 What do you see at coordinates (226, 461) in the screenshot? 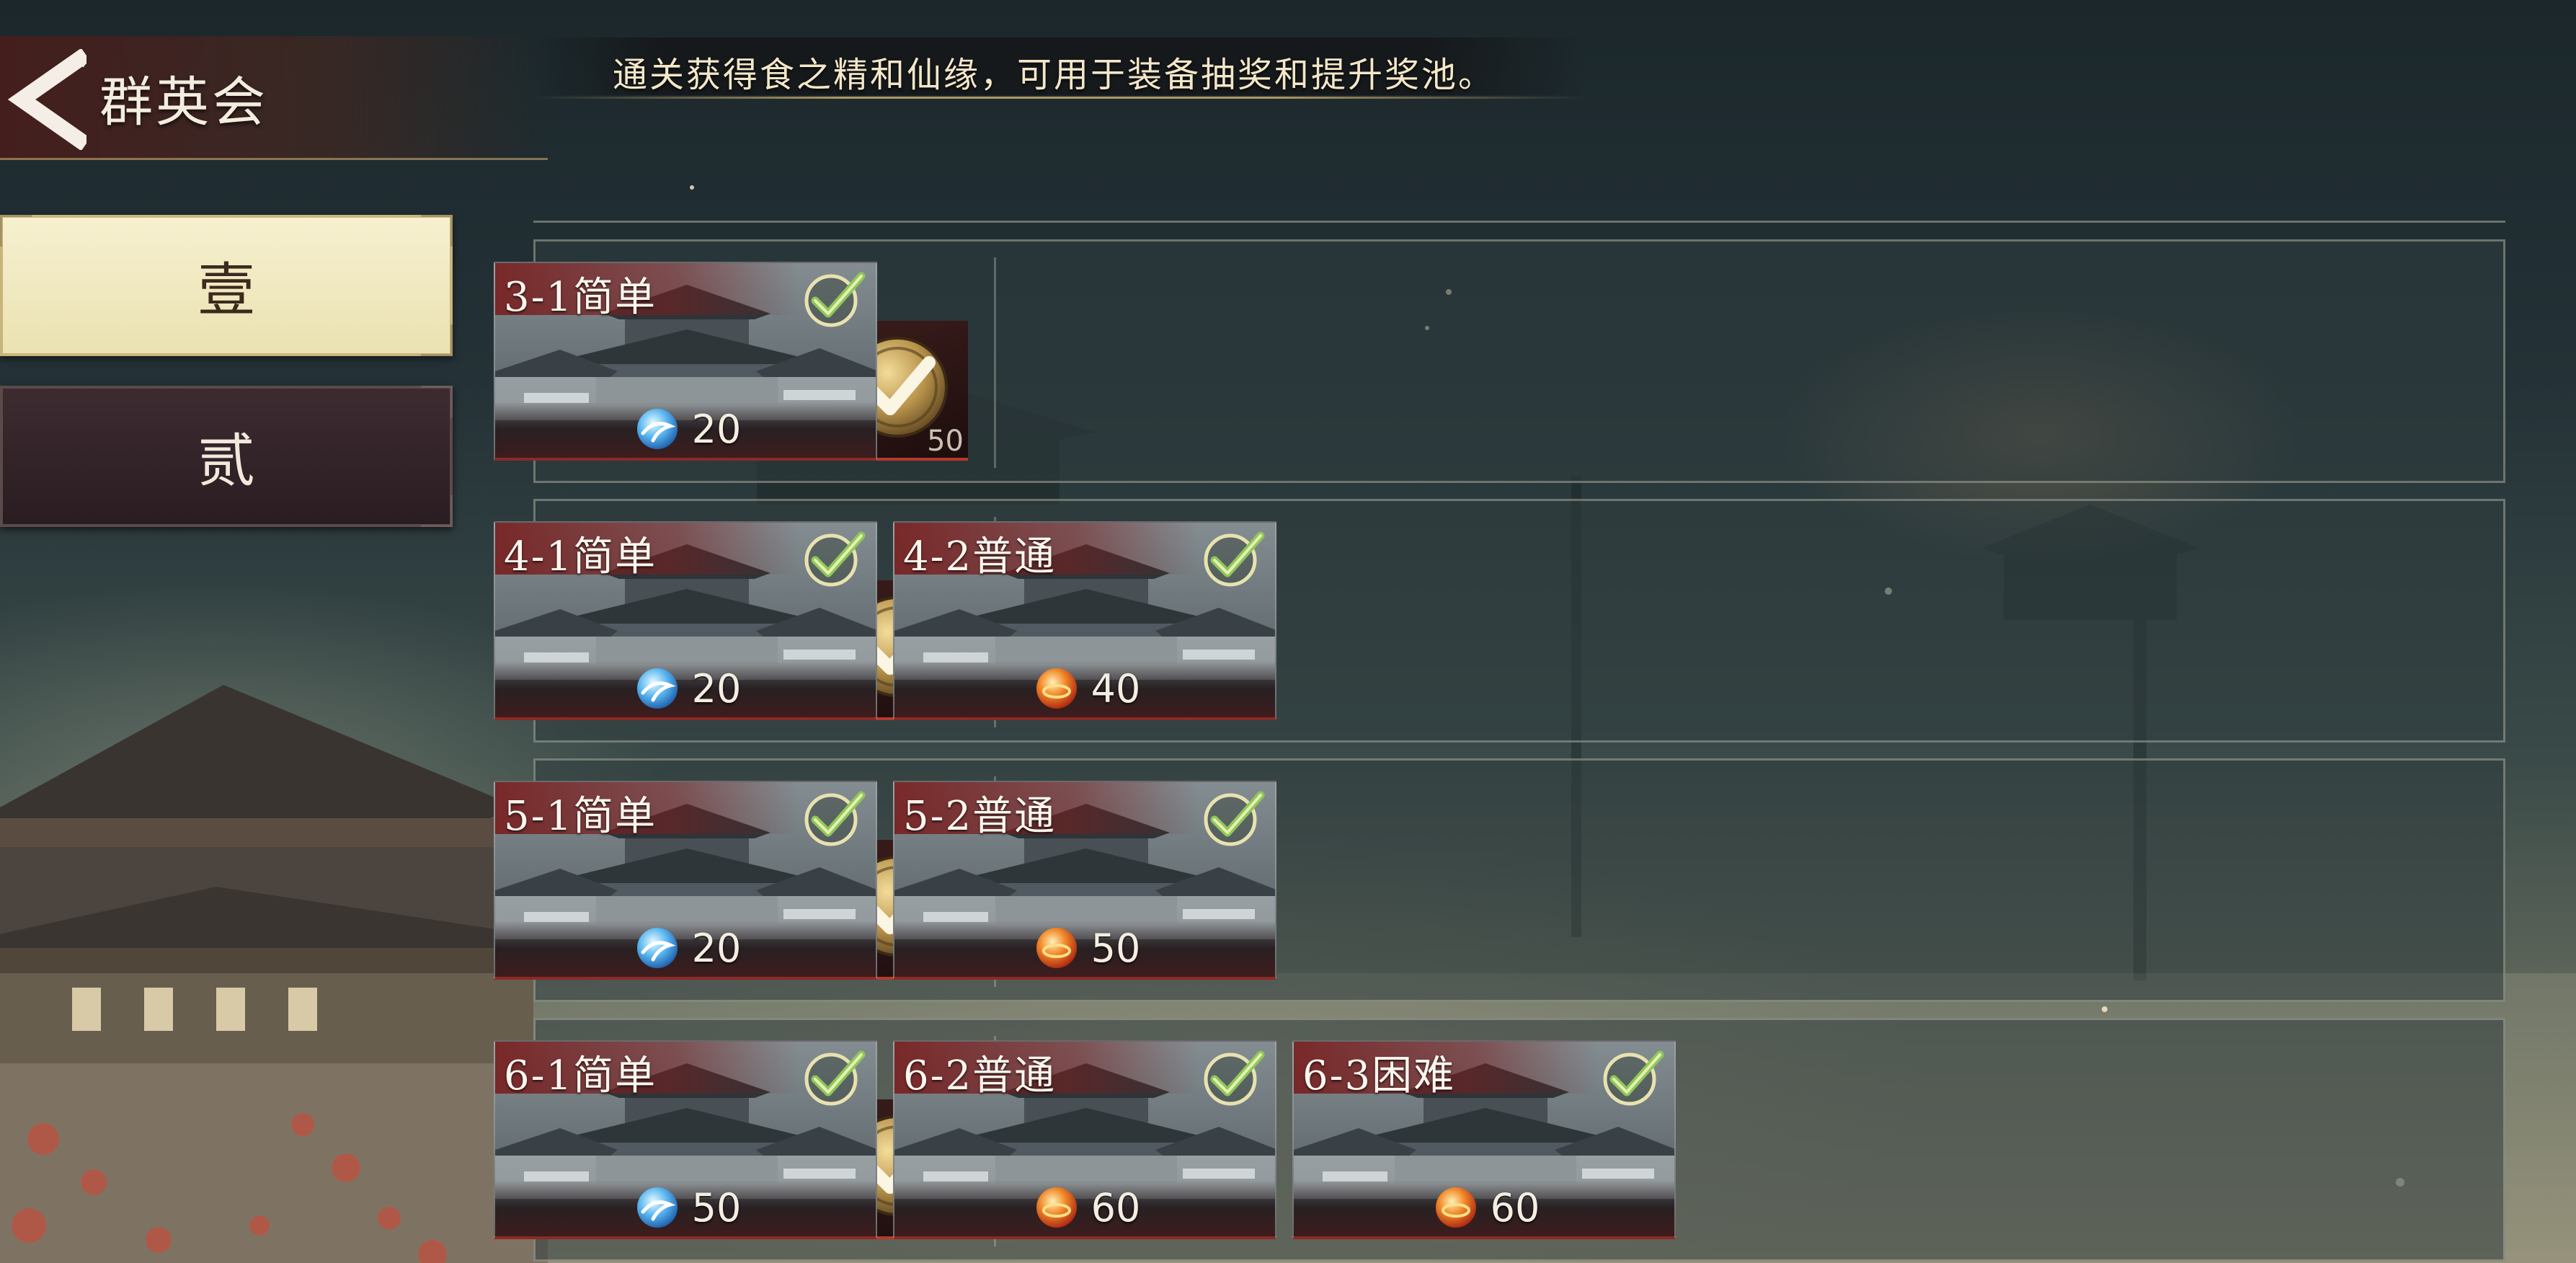
I see `tab-label: 贰` at bounding box center [226, 461].